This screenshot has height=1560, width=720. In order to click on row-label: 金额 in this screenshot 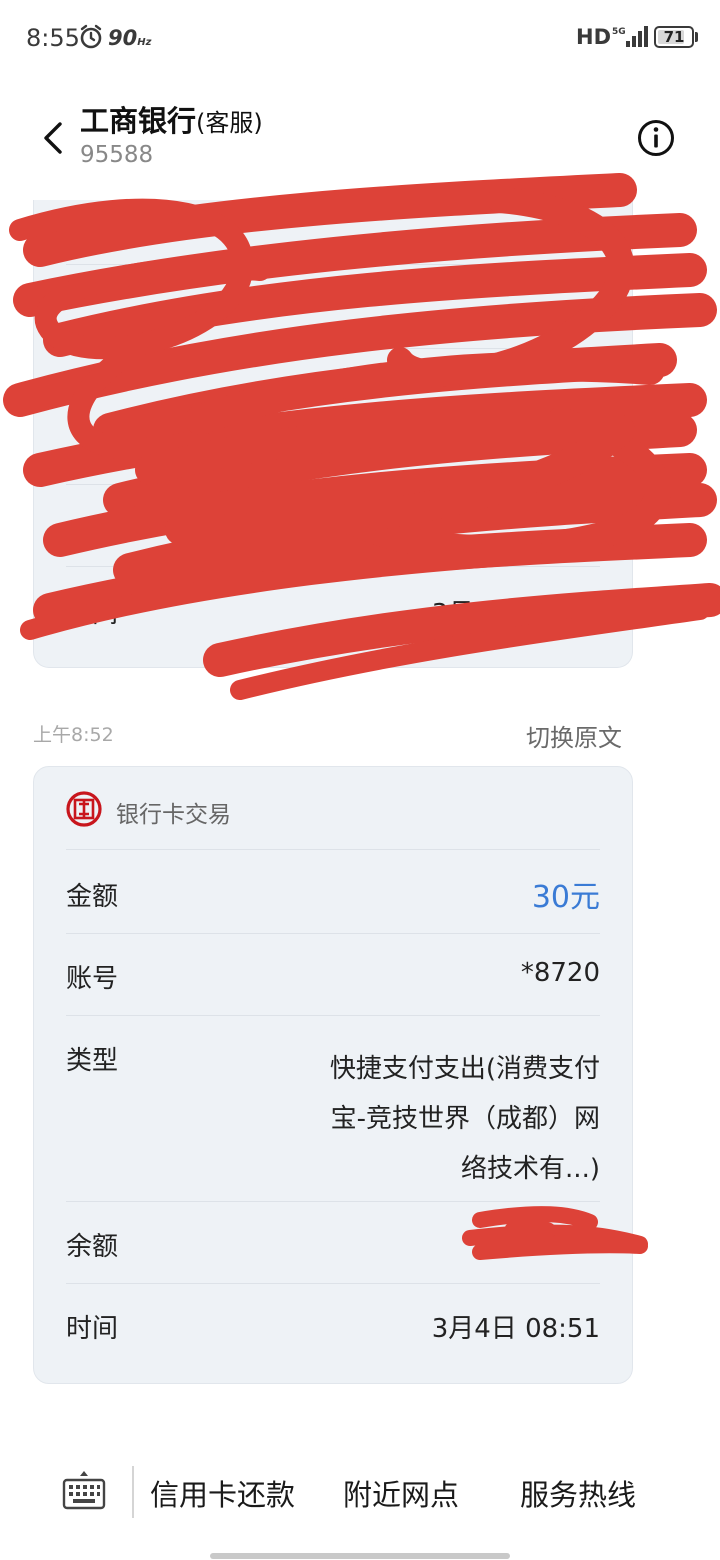, I will do `click(92, 897)`.